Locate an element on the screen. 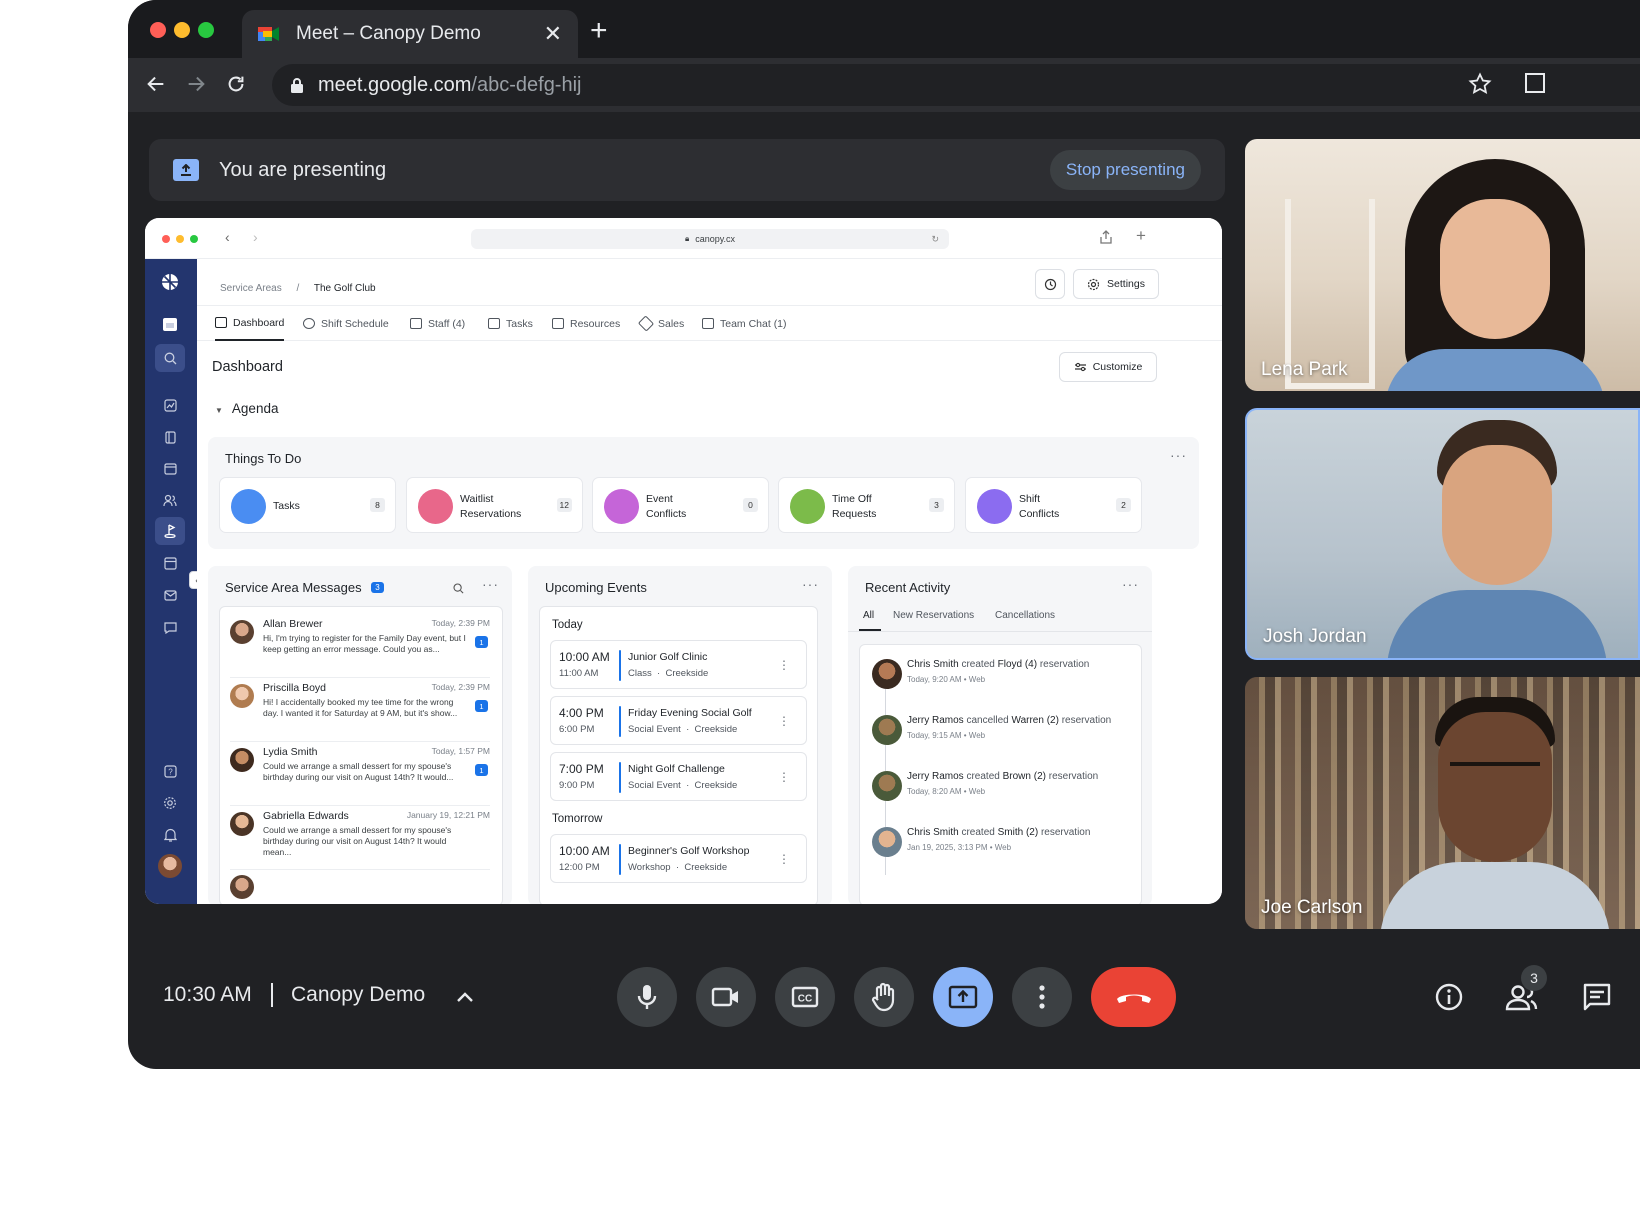 The image size is (1640, 1216). history-button is located at coordinates (1050, 284).